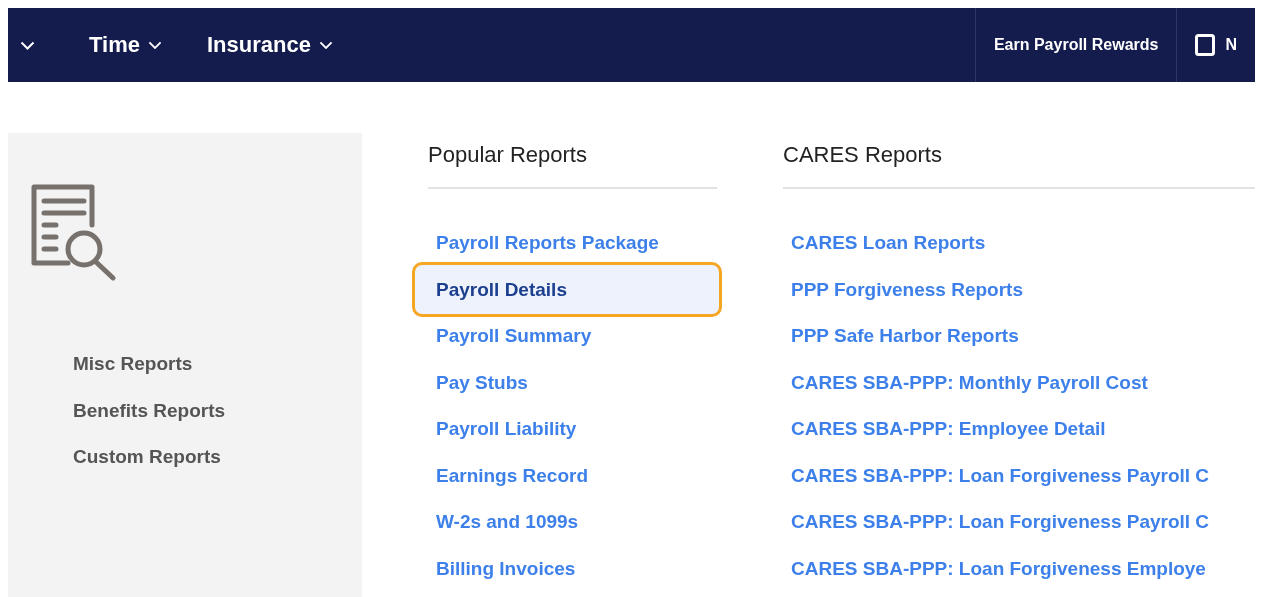 This screenshot has height=597, width=1263. I want to click on report-link: CARES SBA-PPP: Employee Detail, so click(1019, 429).